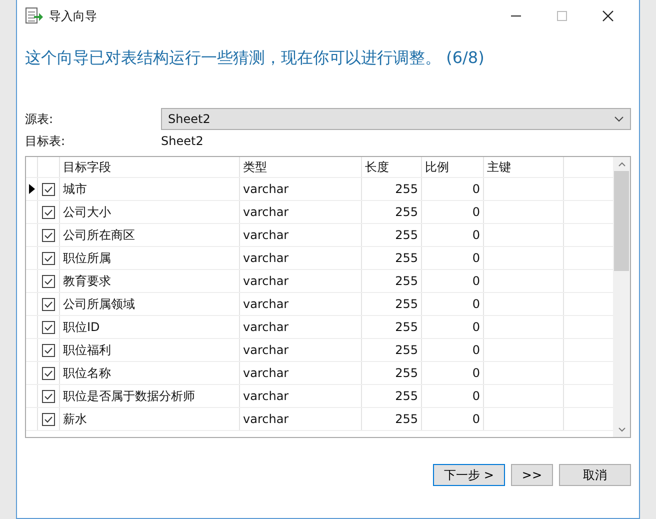 Image resolution: width=656 pixels, height=519 pixels. What do you see at coordinates (73, 16) in the screenshot?
I see `window-title: 导入向导` at bounding box center [73, 16].